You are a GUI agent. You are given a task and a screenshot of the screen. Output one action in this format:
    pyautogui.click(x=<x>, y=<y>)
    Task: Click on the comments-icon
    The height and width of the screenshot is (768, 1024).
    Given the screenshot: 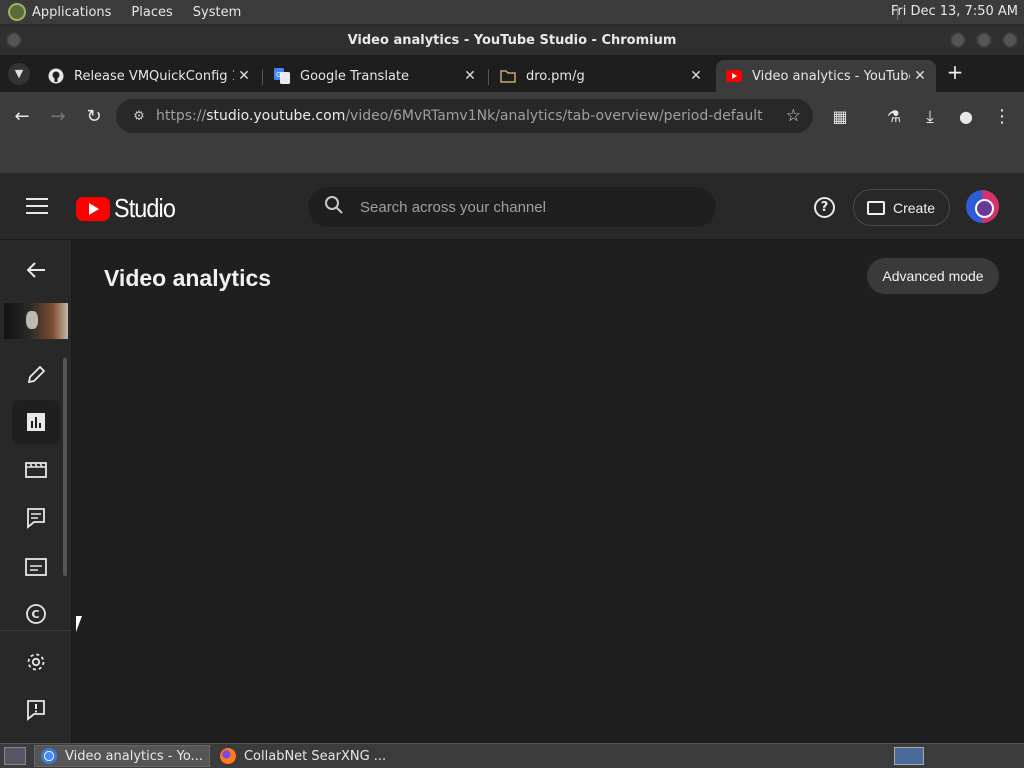 What is the action you would take?
    pyautogui.click(x=36, y=518)
    